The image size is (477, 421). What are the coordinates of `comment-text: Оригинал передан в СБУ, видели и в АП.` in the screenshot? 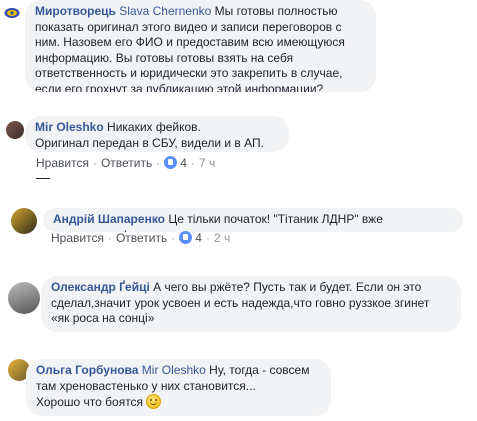 It's located at (149, 142).